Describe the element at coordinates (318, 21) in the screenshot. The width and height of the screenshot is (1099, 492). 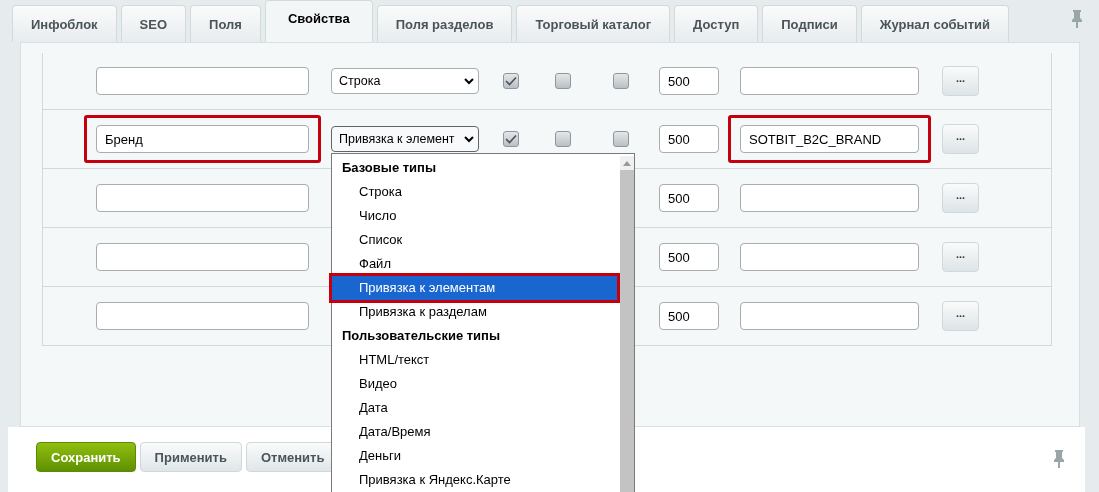
I see `tab: Свойства` at that location.